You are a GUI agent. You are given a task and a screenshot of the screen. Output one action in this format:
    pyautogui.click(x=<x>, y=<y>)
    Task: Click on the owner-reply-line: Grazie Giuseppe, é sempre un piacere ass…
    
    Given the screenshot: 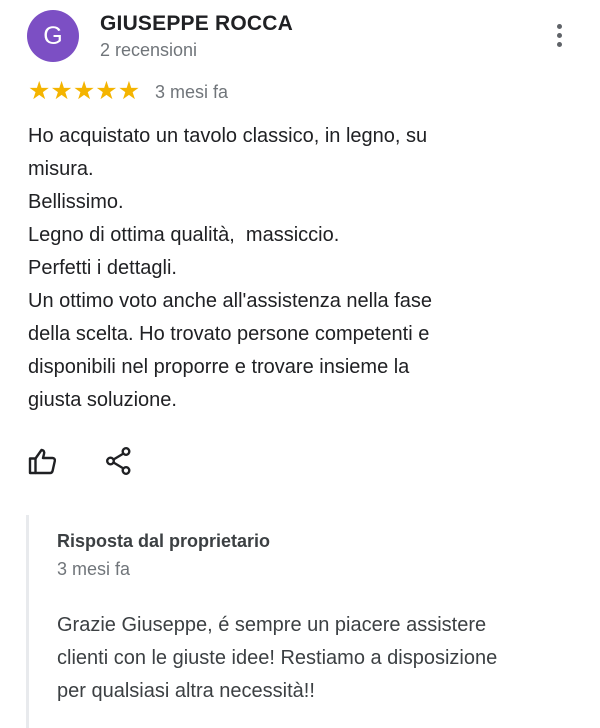 What is the action you would take?
    pyautogui.click(x=272, y=625)
    